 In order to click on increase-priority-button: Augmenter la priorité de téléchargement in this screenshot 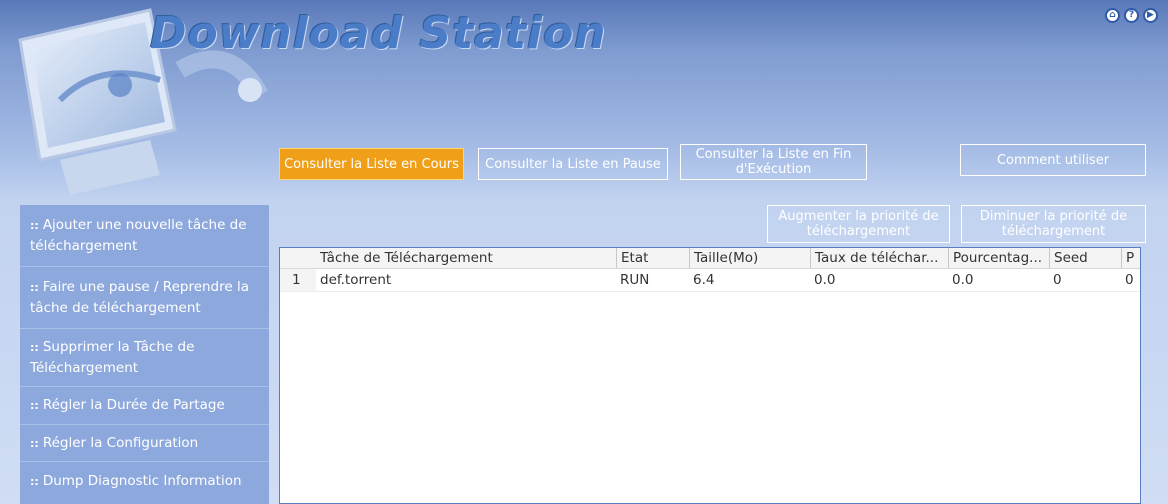, I will do `click(858, 224)`.